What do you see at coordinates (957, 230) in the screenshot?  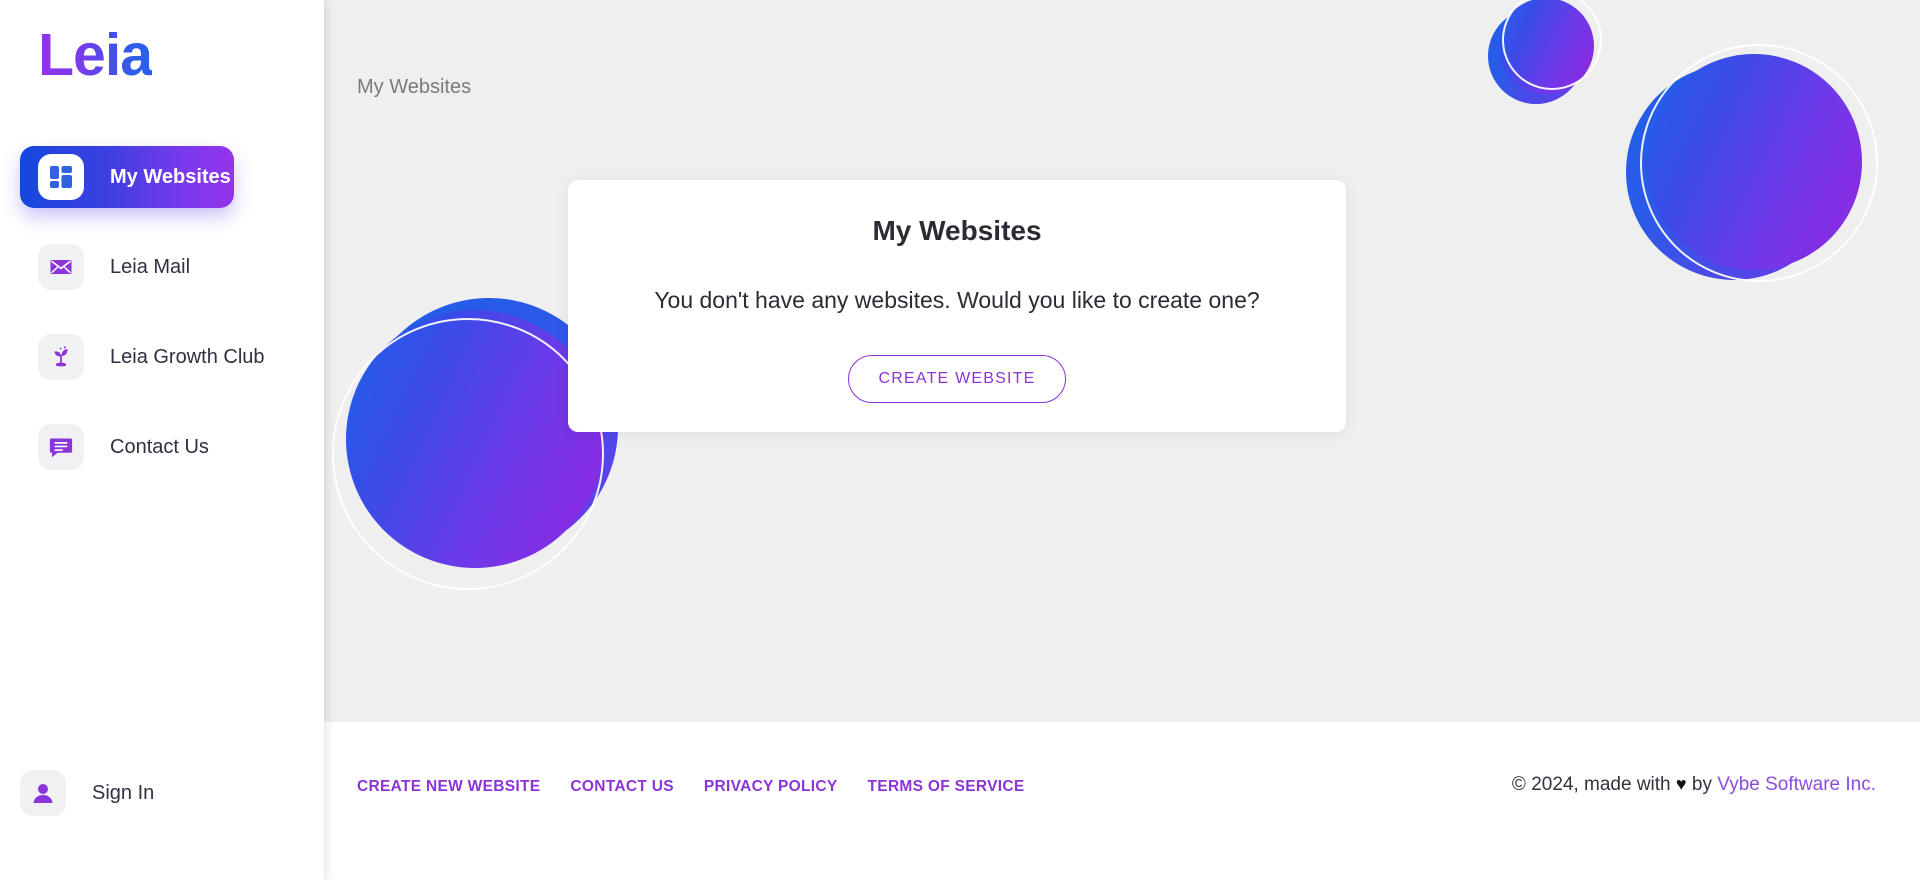 I see `card-title: My Websites` at bounding box center [957, 230].